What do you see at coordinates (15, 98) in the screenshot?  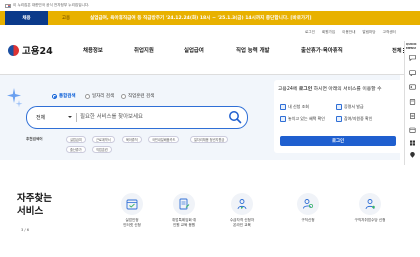 I see `sparkle-decoration-icon` at bounding box center [15, 98].